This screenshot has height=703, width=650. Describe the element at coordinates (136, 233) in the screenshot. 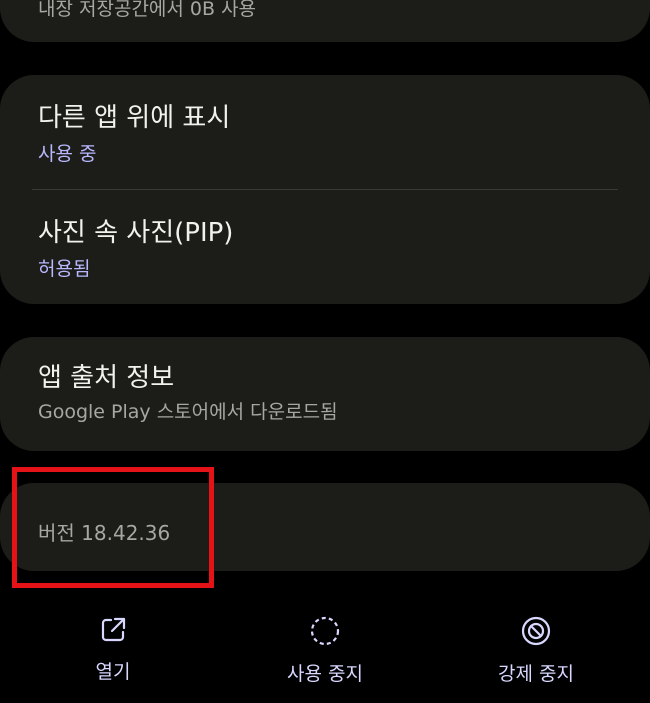

I see `pip-permission-title: 사진 속 사진(PIP)` at that location.